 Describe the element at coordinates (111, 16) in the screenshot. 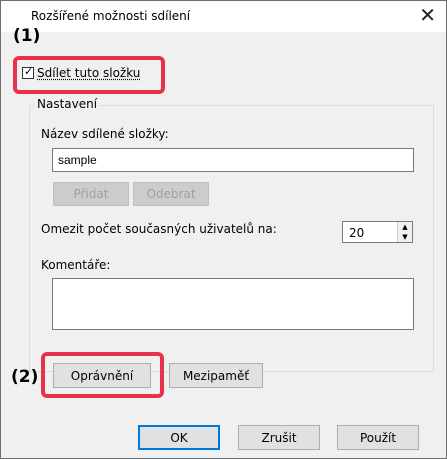

I see `window-title: Rozšířené možnosti sdílení` at that location.